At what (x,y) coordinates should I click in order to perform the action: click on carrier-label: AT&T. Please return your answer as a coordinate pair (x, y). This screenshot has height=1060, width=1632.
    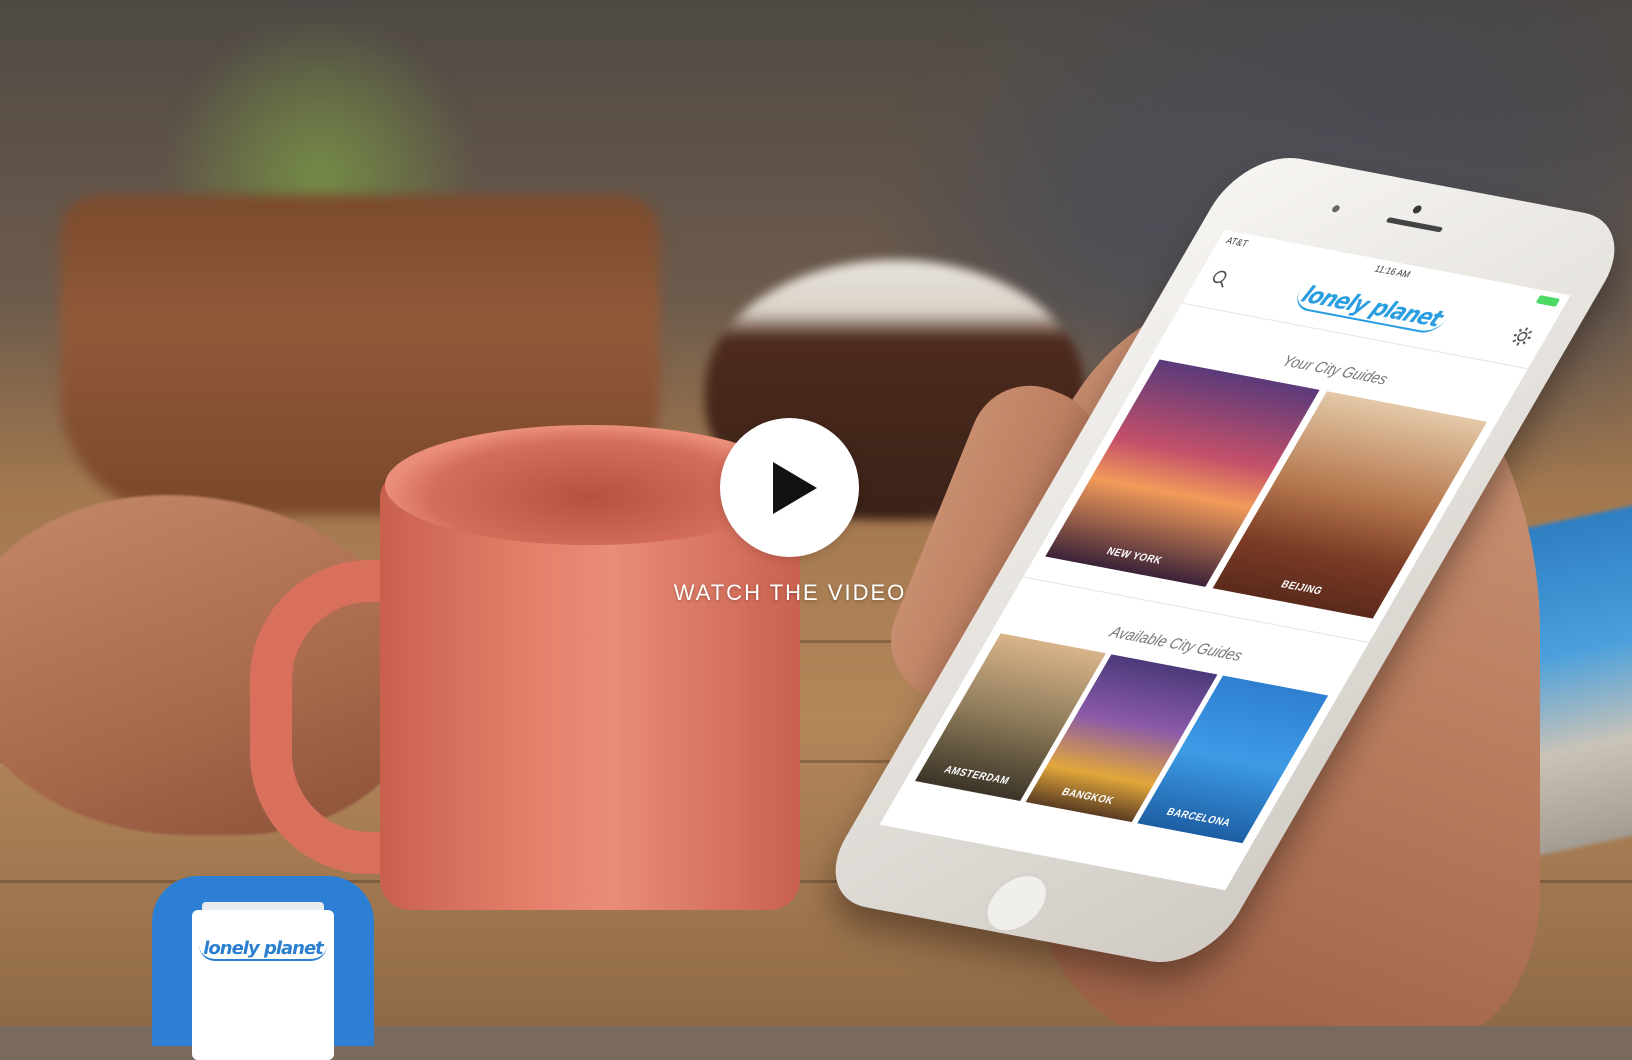
    Looking at the image, I should click on (1237, 242).